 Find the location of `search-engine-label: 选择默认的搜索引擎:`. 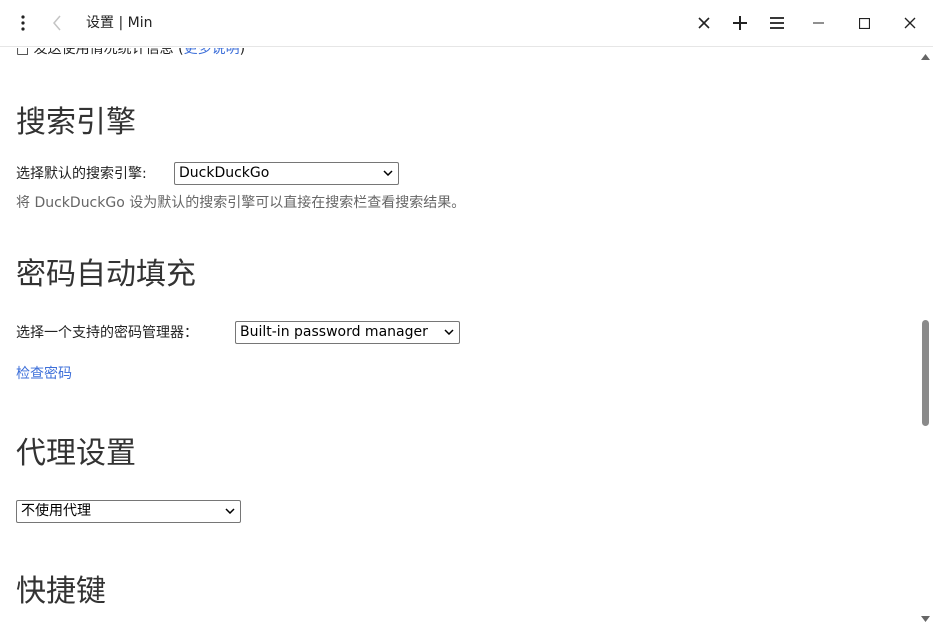

search-engine-label: 选择默认的搜索引擎: is located at coordinates (81, 174).